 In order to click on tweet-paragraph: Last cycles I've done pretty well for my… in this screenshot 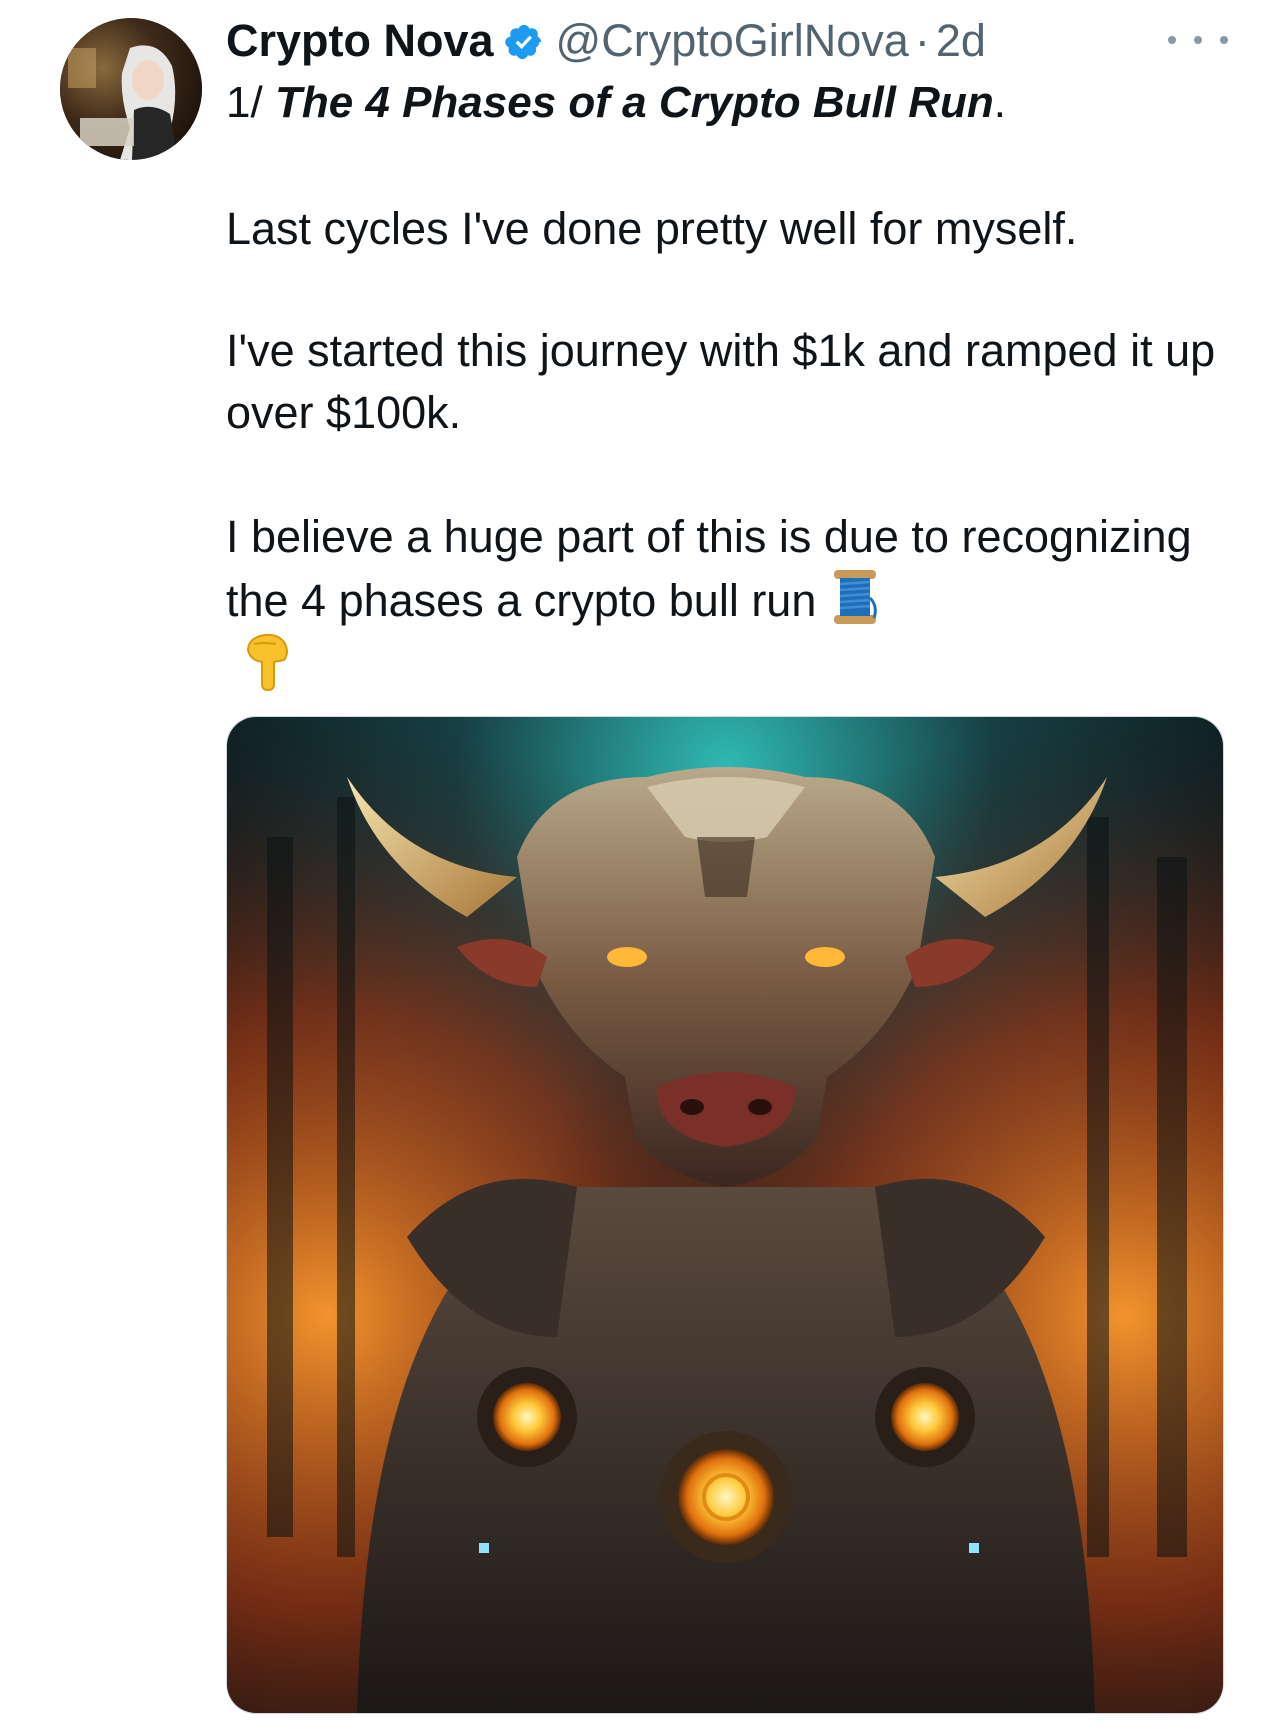, I will do `click(652, 228)`.